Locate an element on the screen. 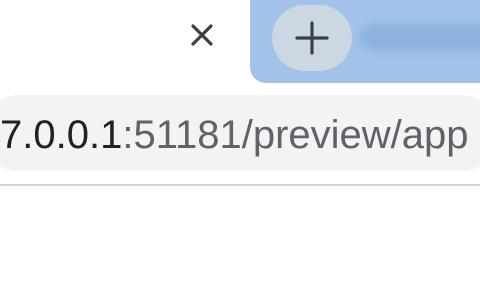 The image size is (480, 300). plus-icon is located at coordinates (312, 38).